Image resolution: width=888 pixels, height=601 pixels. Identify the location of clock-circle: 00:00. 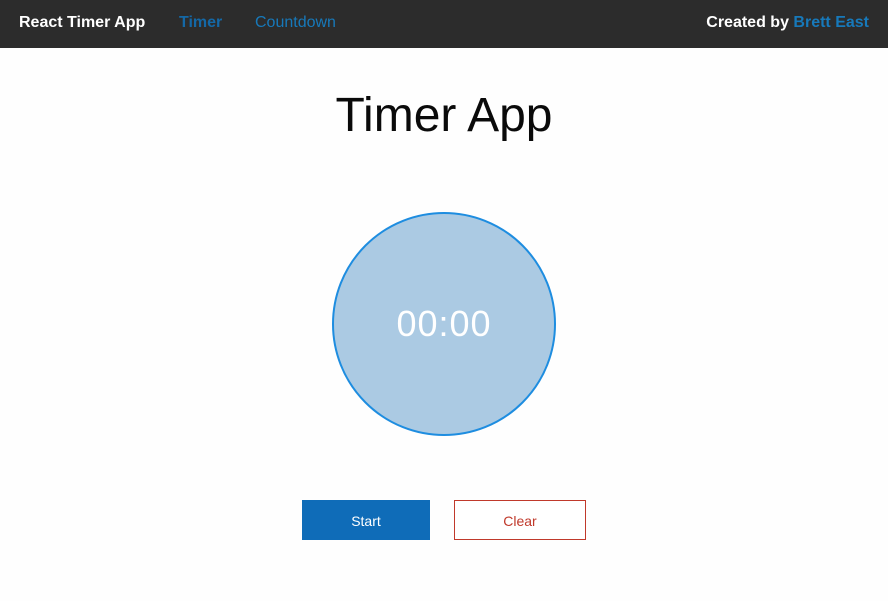
(444, 324).